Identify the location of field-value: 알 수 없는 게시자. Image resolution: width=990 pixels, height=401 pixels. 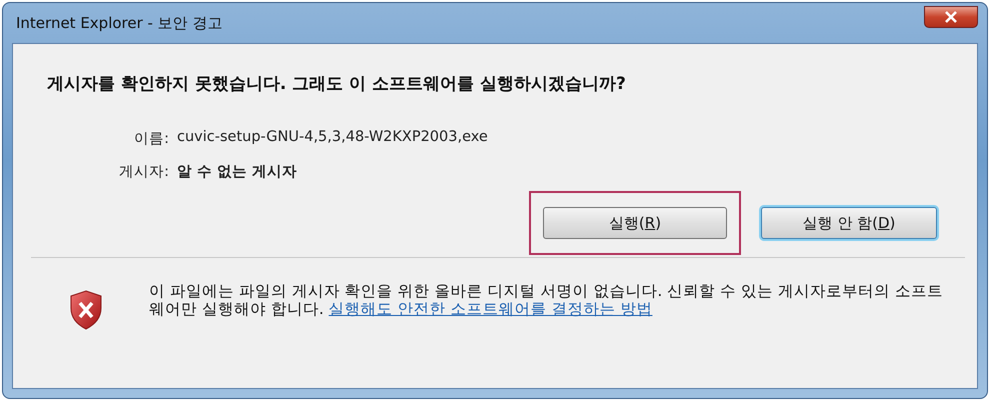
(237, 172).